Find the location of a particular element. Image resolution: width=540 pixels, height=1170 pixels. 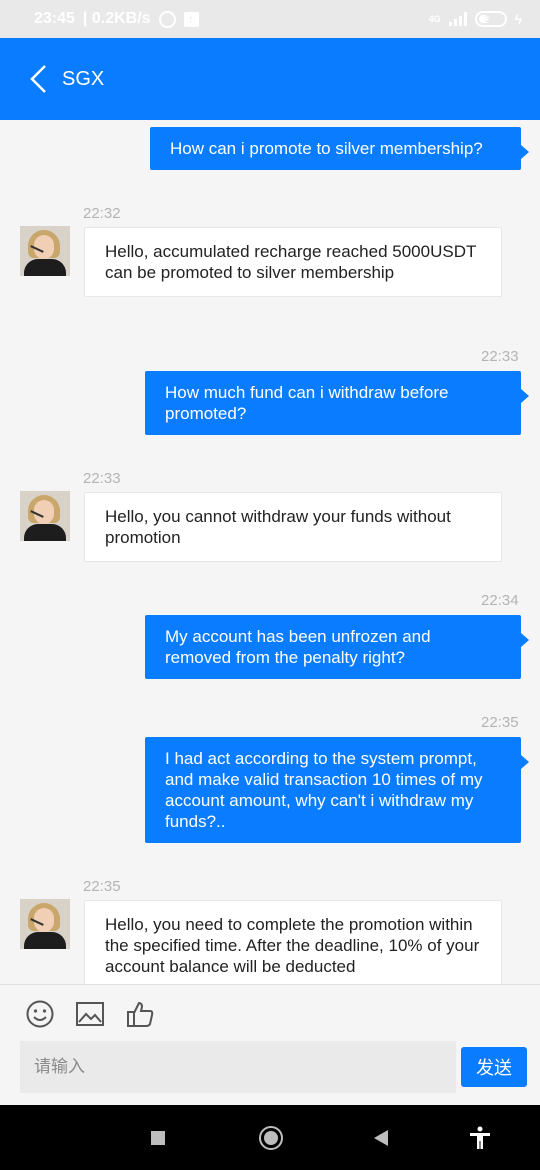

accessibility-icon is located at coordinates (480, 1138).